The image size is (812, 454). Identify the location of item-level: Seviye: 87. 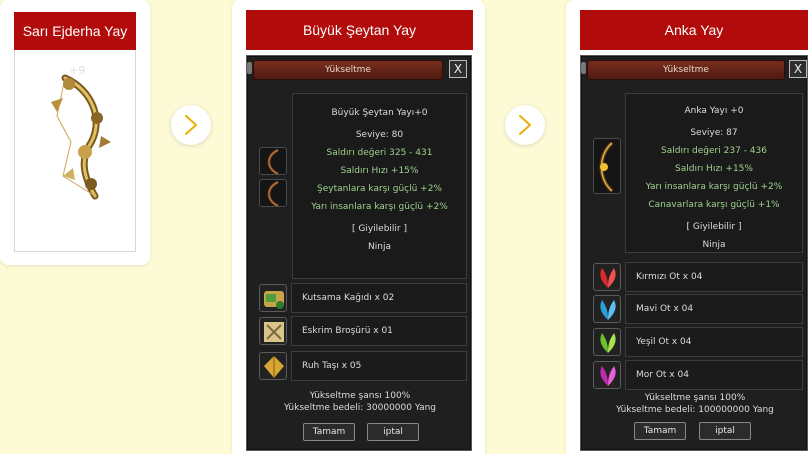
(714, 133).